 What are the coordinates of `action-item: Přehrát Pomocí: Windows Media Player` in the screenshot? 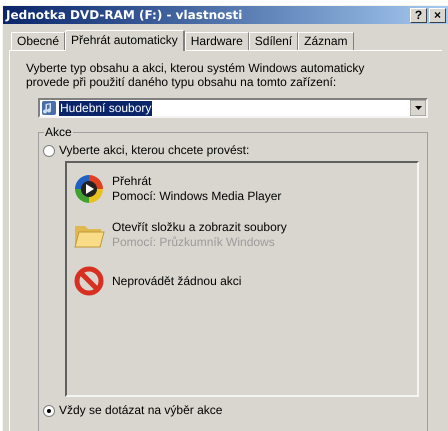 It's located at (245, 189).